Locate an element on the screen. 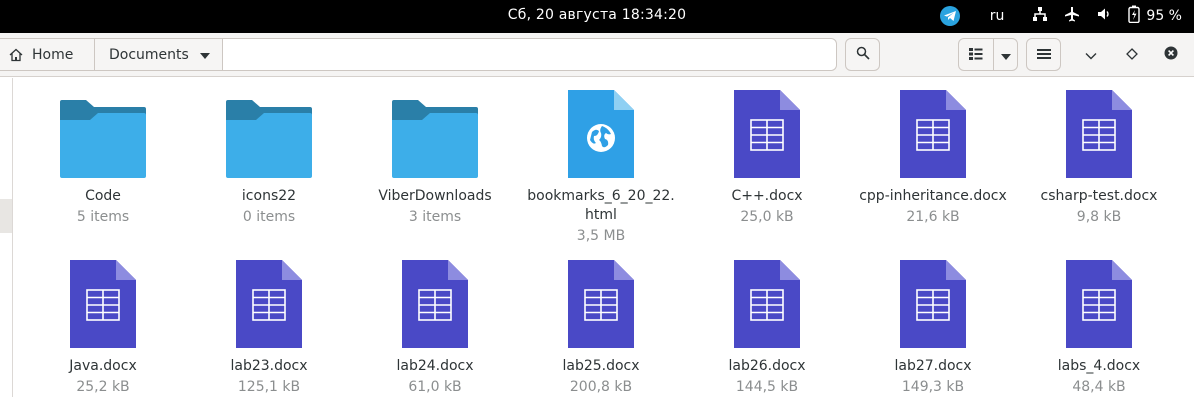 The width and height of the screenshot is (1194, 397). file-item: Java.docx 25,2 kB is located at coordinates (103, 322).